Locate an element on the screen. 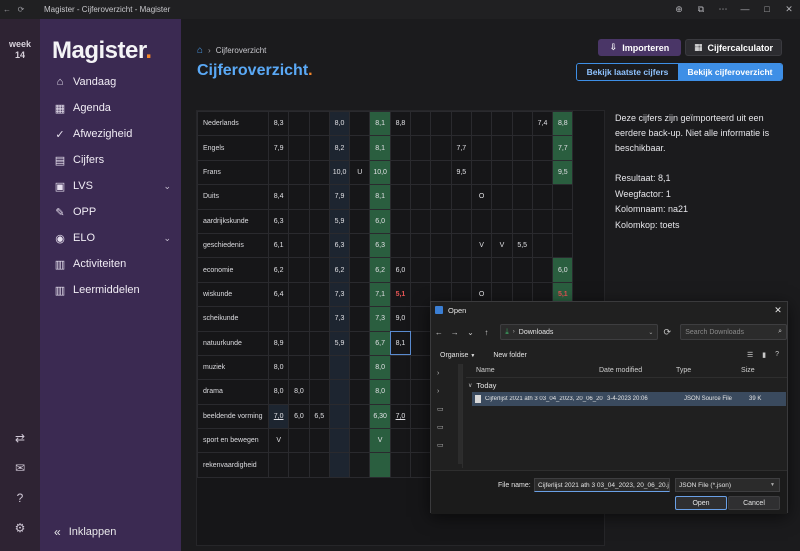 This screenshot has height=551, width=800. search-input: Search Downloads ⌕ is located at coordinates (733, 332).